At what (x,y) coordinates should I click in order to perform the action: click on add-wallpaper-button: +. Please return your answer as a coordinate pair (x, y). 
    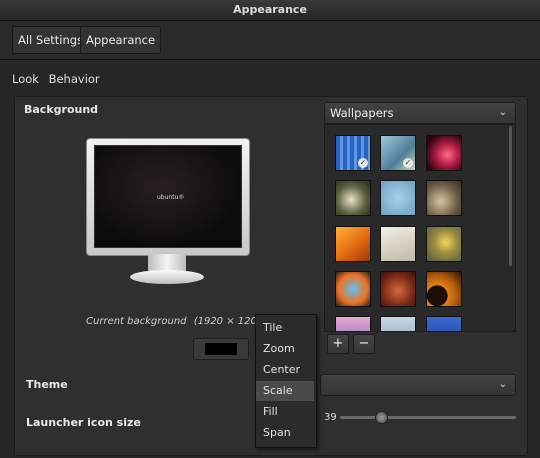
    Looking at the image, I should click on (338, 344).